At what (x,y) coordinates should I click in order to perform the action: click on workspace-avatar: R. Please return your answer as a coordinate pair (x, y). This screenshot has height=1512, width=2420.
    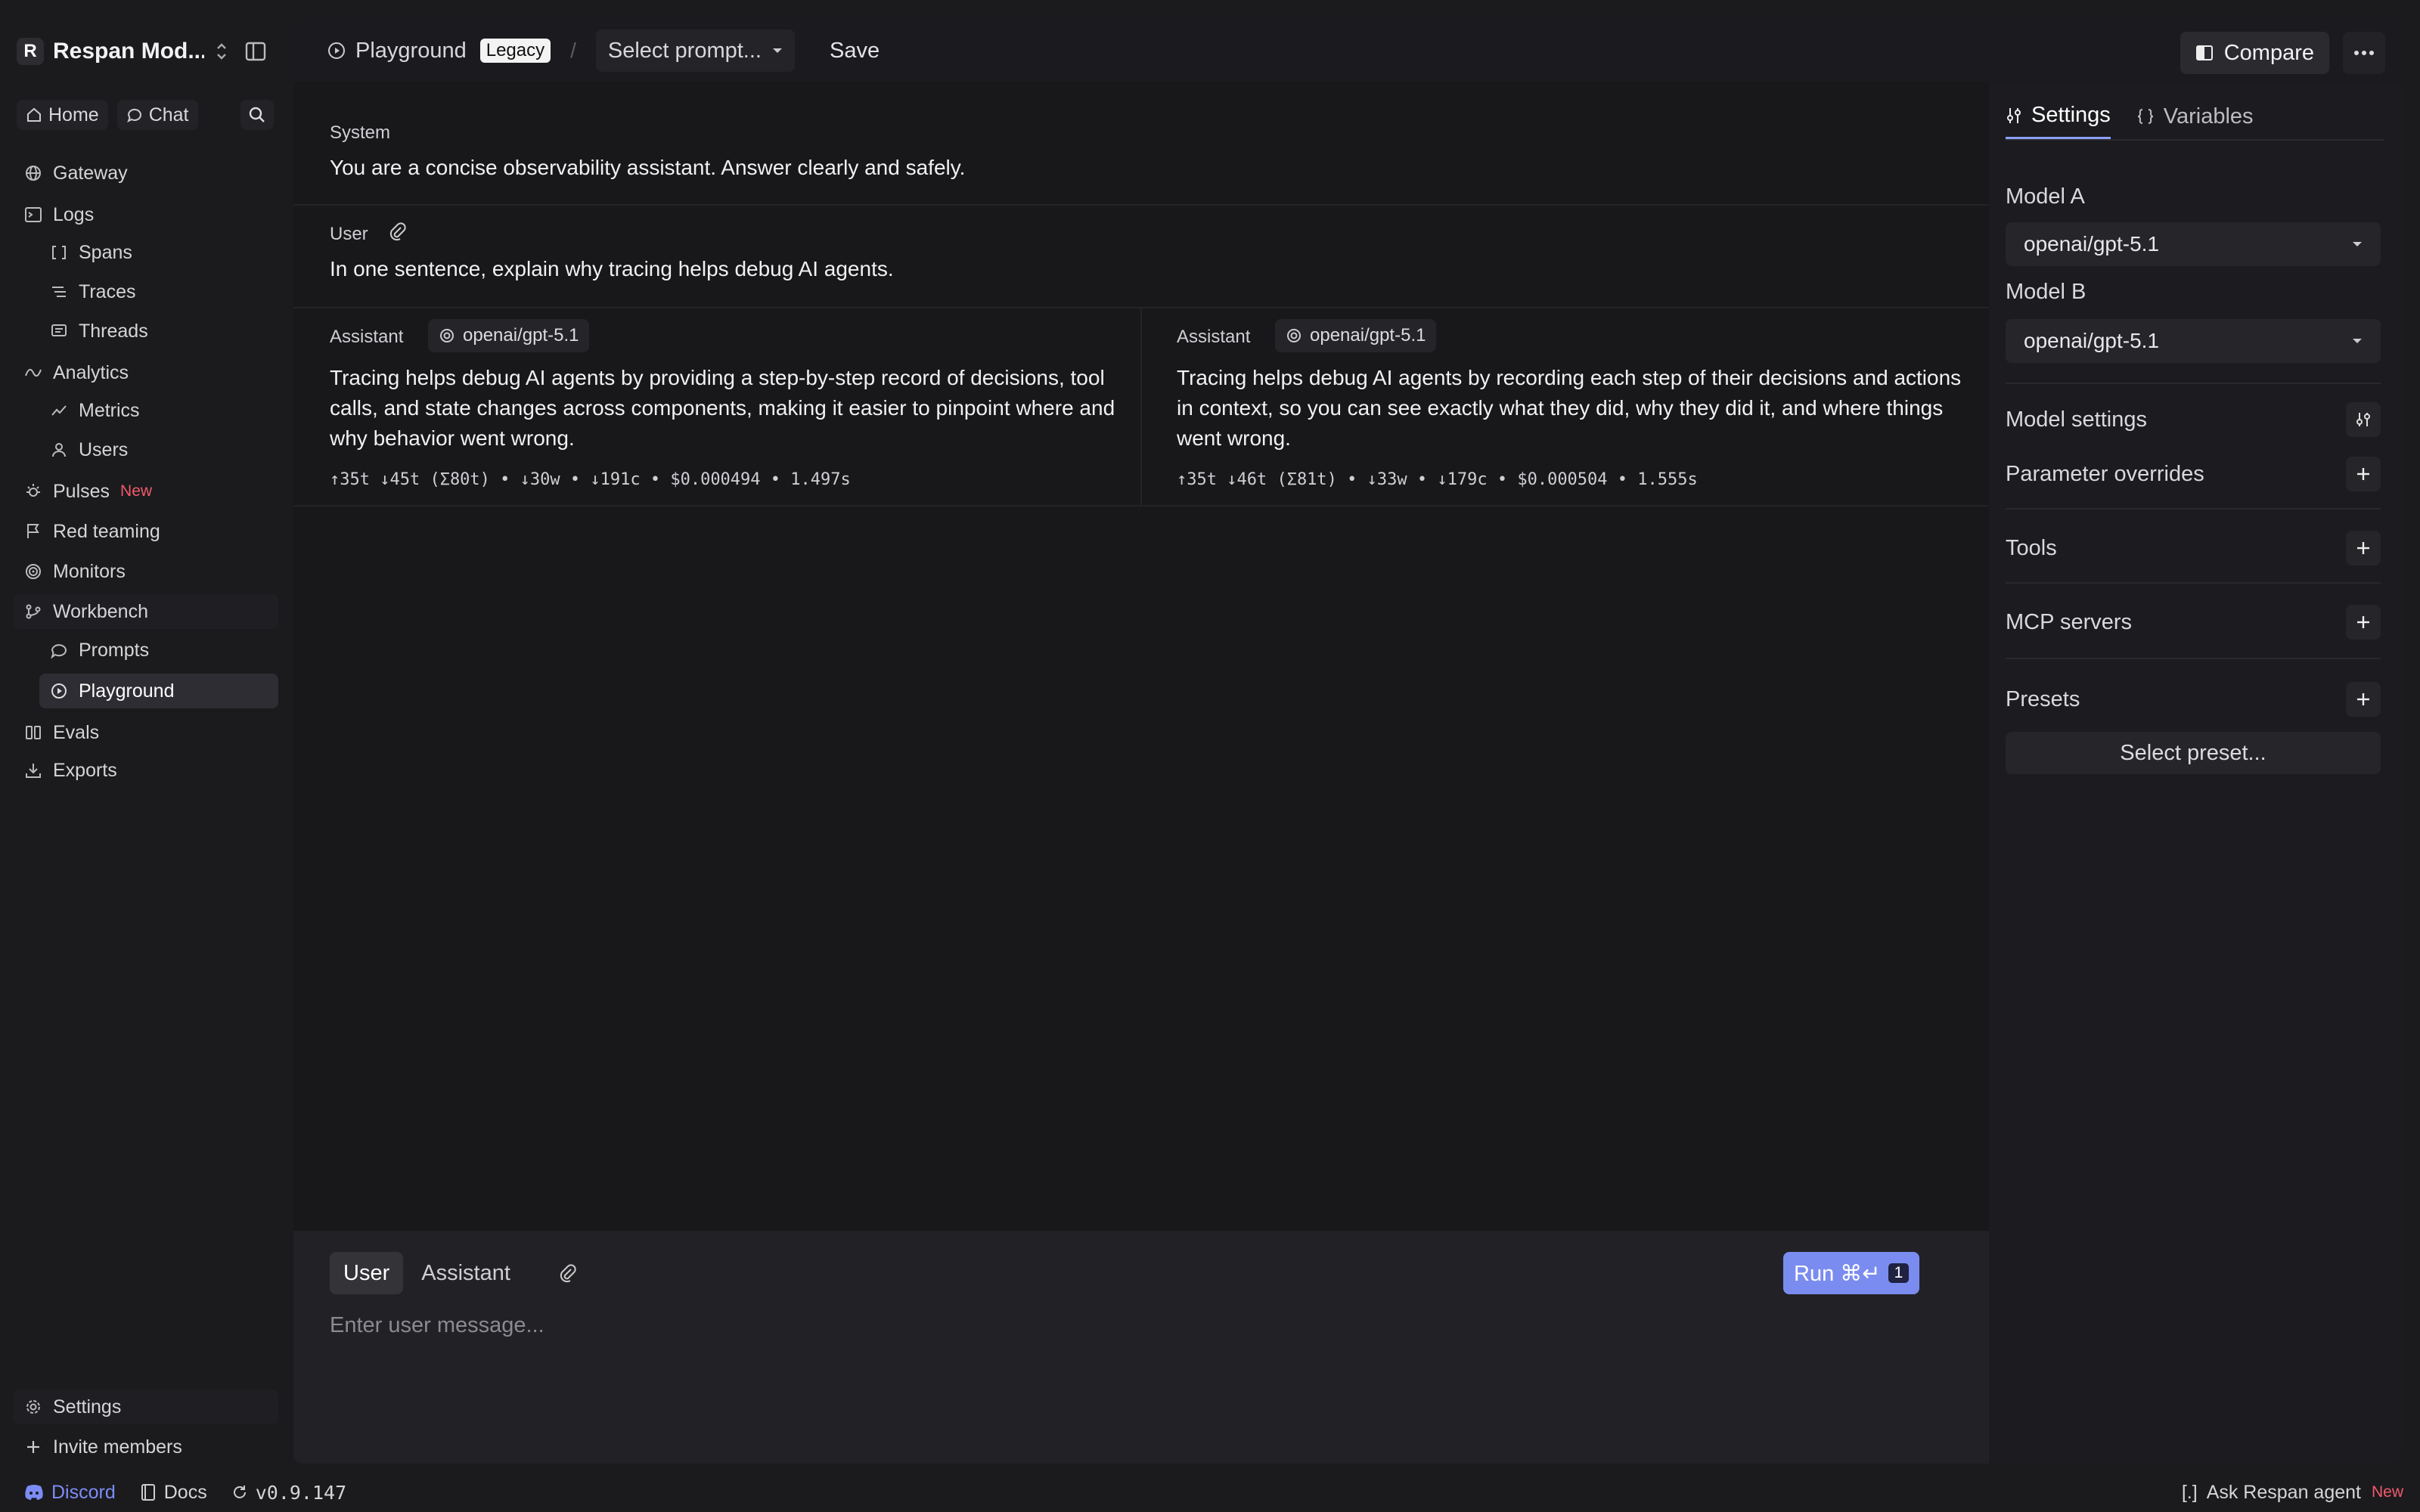
    Looking at the image, I should click on (31, 52).